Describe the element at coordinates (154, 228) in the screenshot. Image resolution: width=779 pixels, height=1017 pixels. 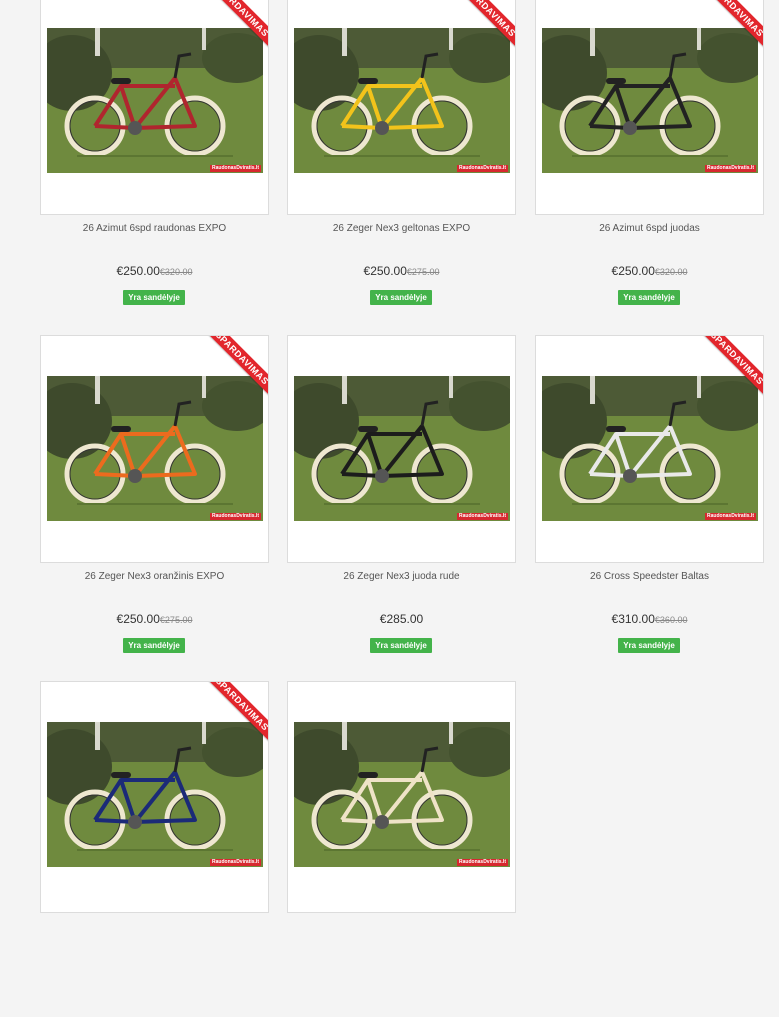
I see `product-title: 26 Azimut 6spd raudonas EXPO` at that location.